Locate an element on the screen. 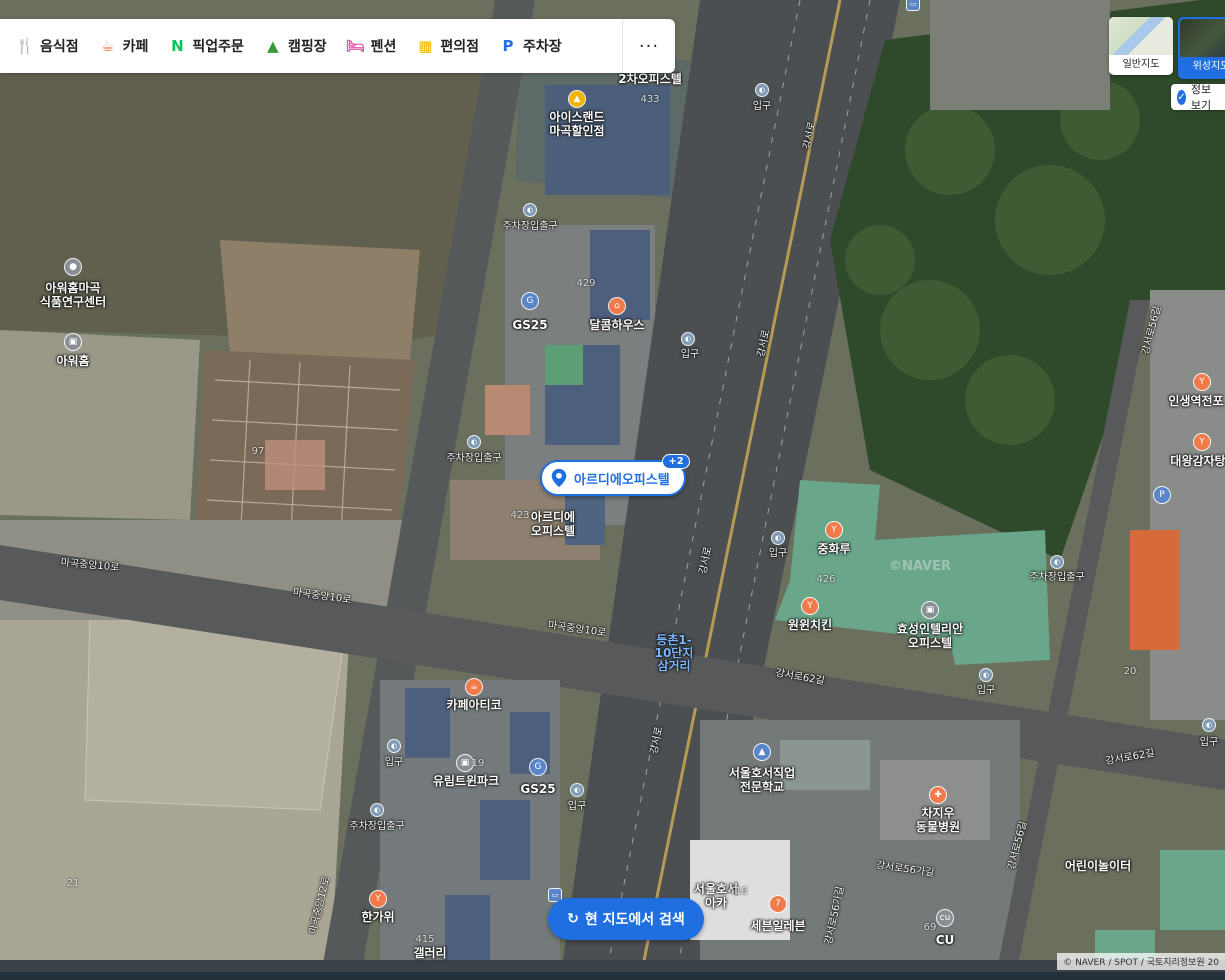  label-ourhome: 아워홈 is located at coordinates (72, 361).